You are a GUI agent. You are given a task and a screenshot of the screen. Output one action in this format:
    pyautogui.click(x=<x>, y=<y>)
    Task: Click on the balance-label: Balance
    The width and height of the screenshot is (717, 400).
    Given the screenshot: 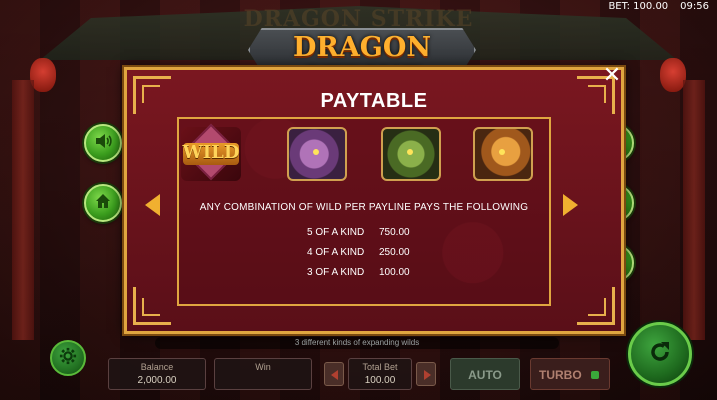 What is the action you would take?
    pyautogui.click(x=157, y=367)
    